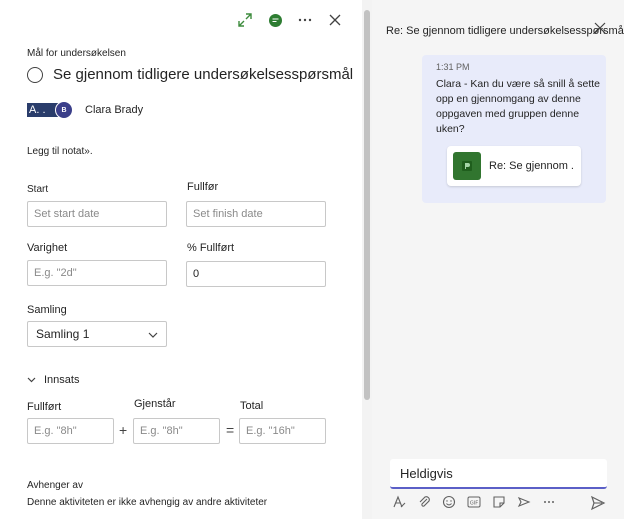  What do you see at coordinates (51, 110) in the screenshot?
I see `assignee-chip: A. . B` at bounding box center [51, 110].